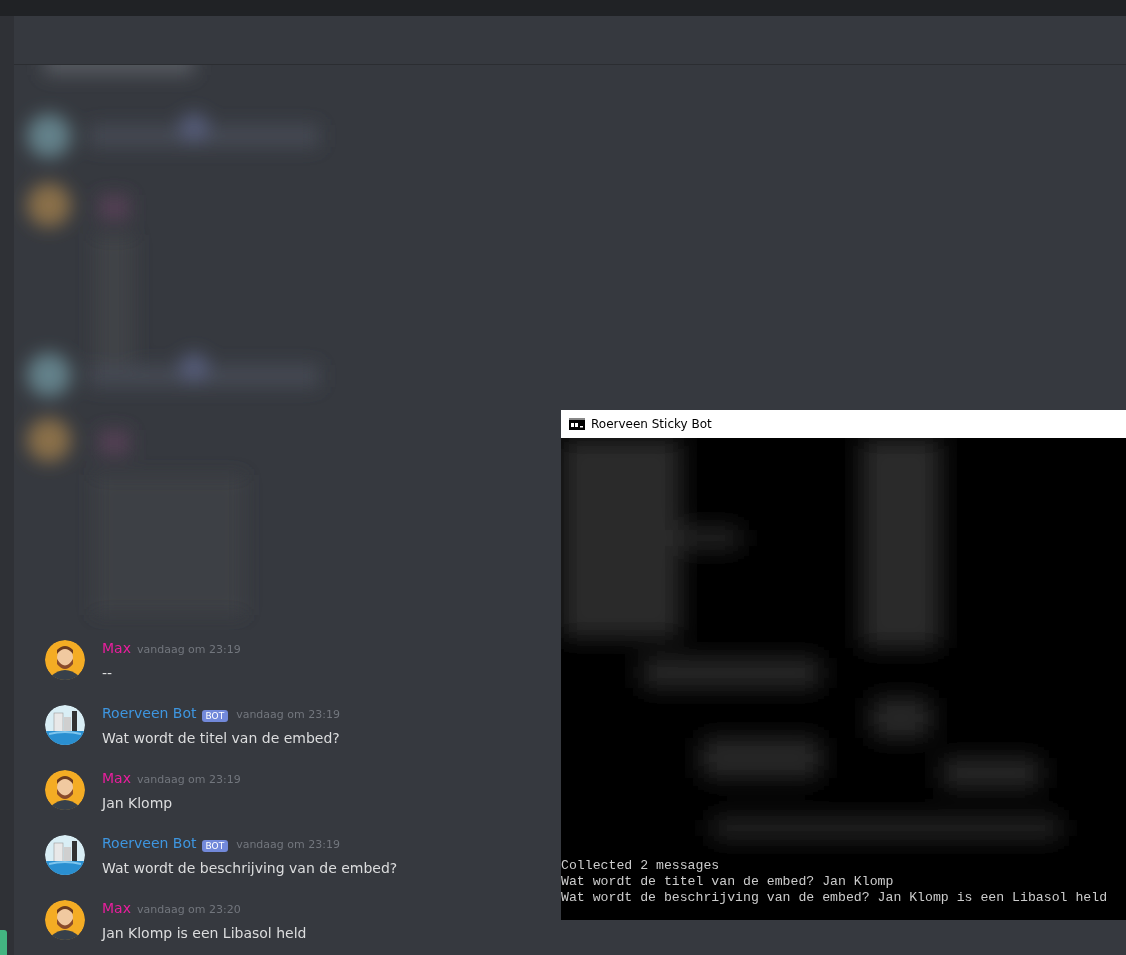  Describe the element at coordinates (651, 424) in the screenshot. I see `window-title: Roerveen Sticky Bot` at that location.